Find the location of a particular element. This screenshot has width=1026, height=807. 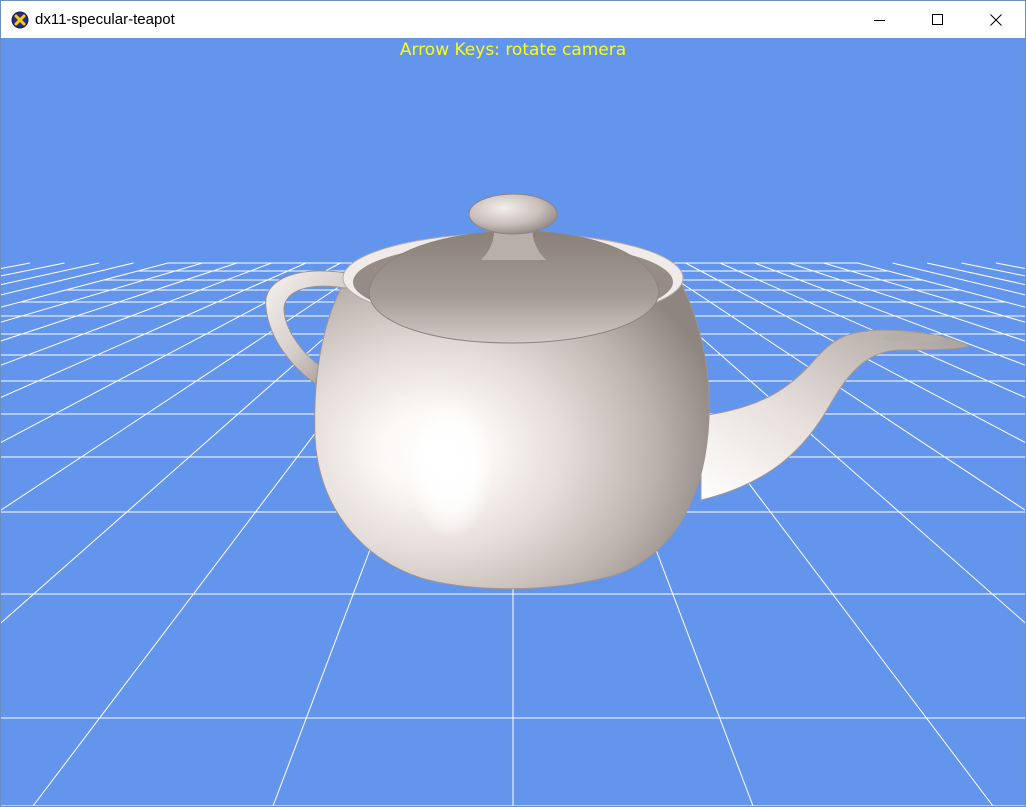

minimize-button is located at coordinates (880, 19).